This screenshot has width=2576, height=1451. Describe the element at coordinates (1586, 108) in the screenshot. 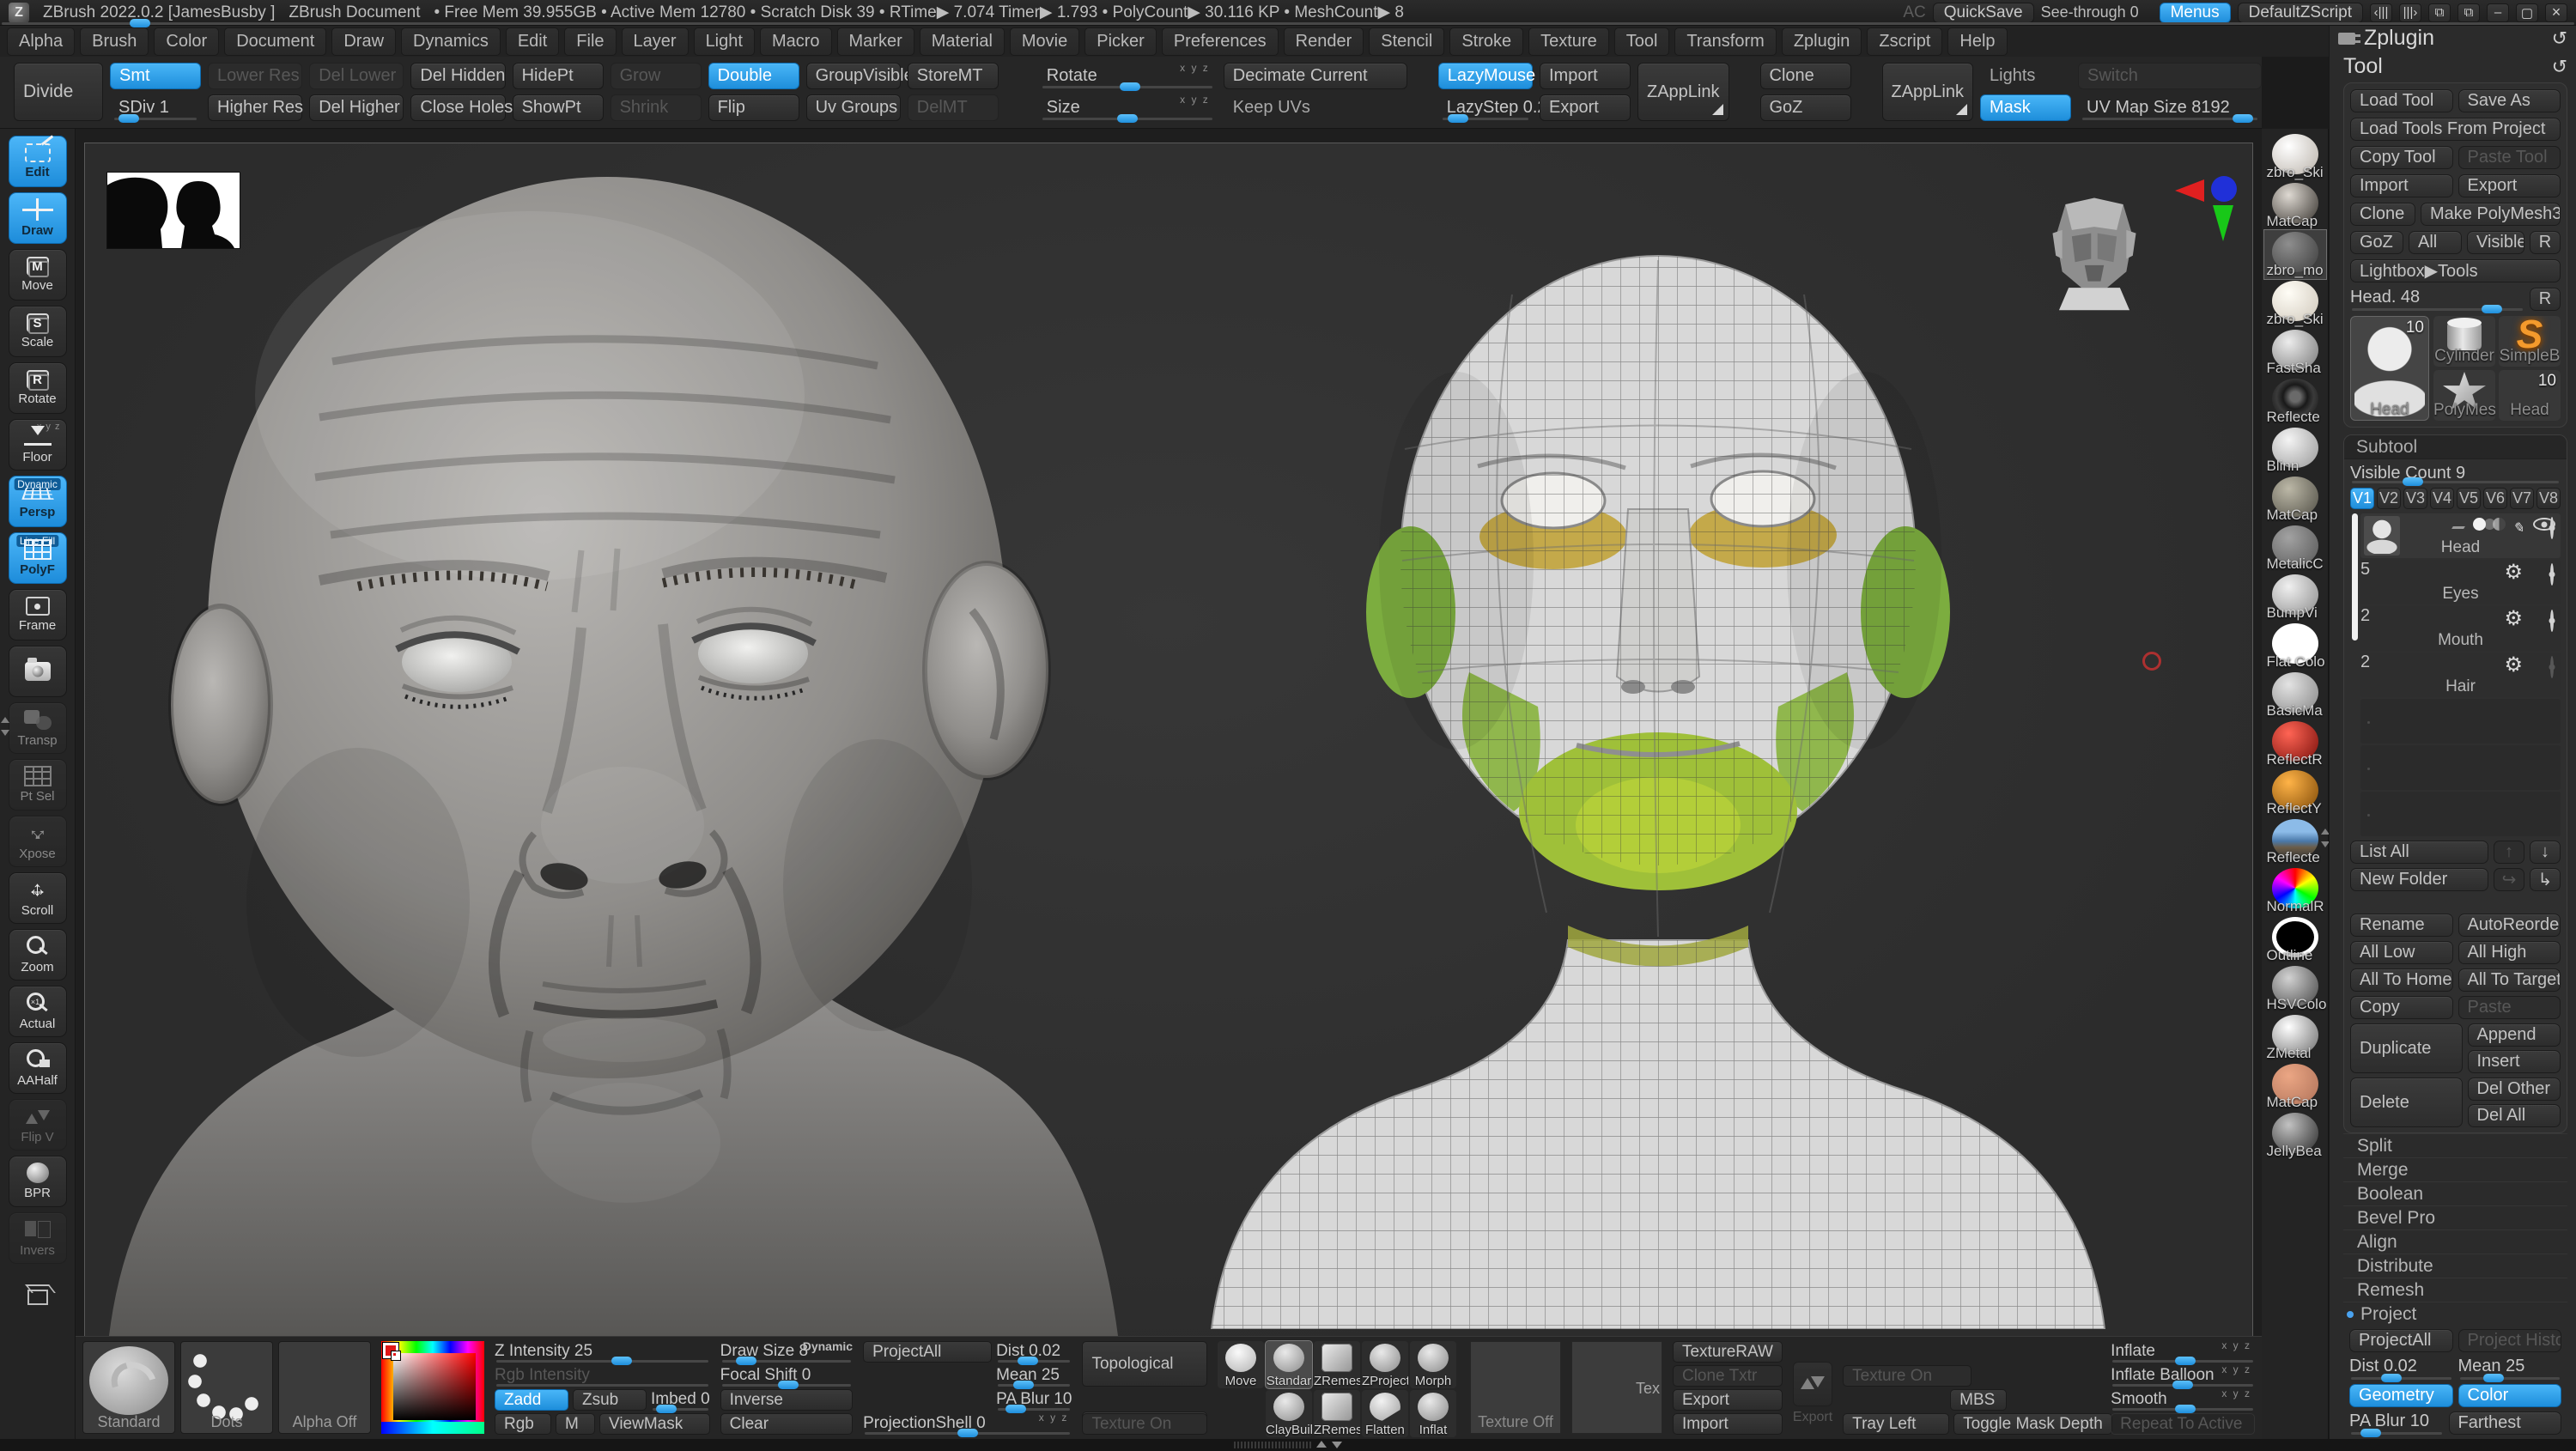

I see `shelf-button: Export` at that location.